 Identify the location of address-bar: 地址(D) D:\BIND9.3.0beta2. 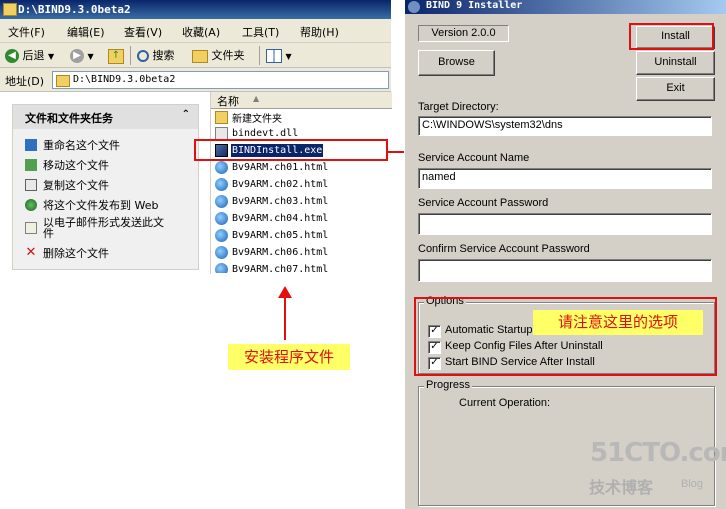
(195, 80).